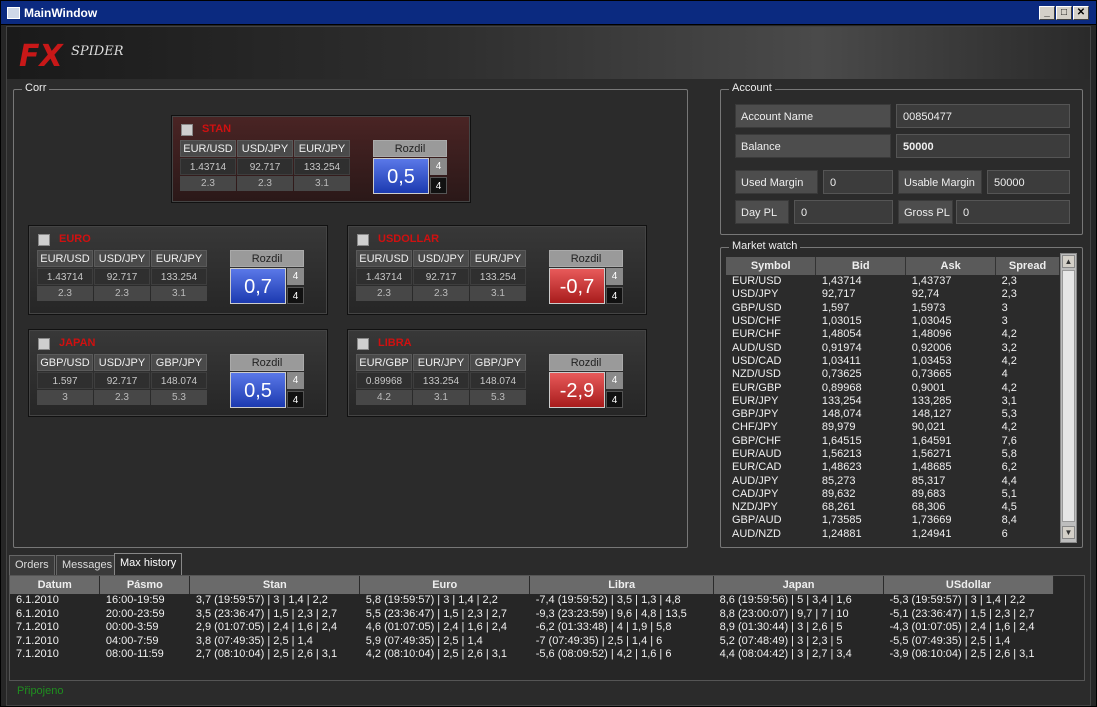 The image size is (1097, 707). I want to click on history-cell: -6,2 (01:33:48) | 4 | 1,9 | 5,8, so click(603, 627).